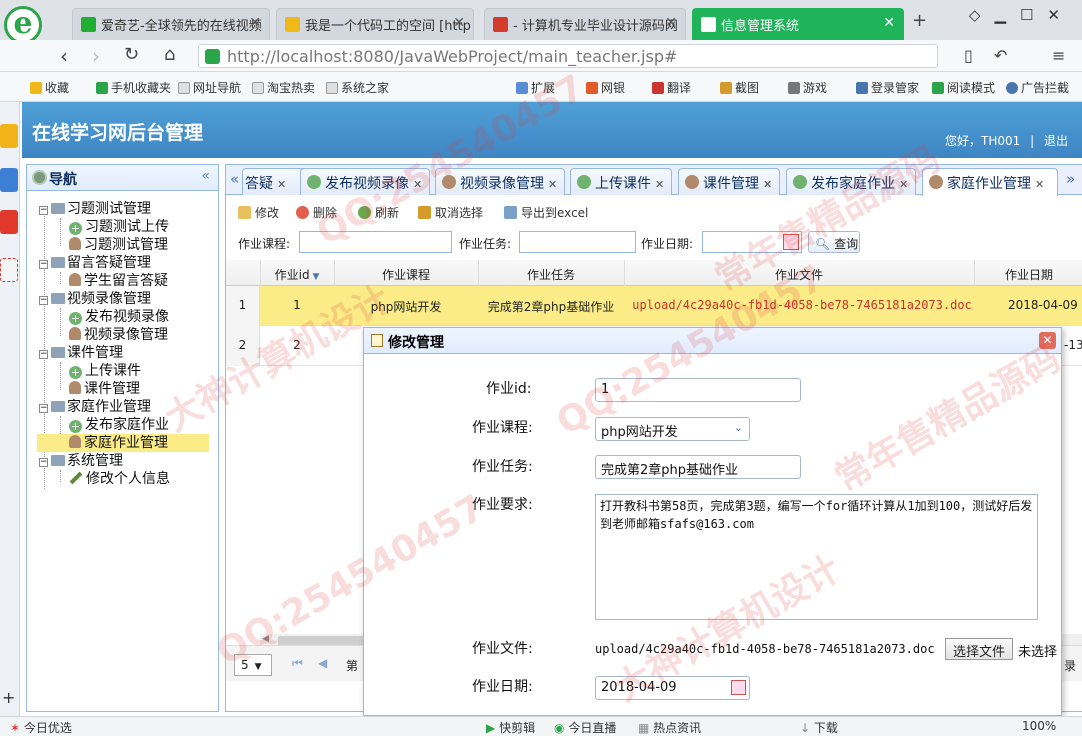 The image size is (1082, 736). Describe the element at coordinates (378, 212) in the screenshot. I see `refresh-button: 刷新` at that location.